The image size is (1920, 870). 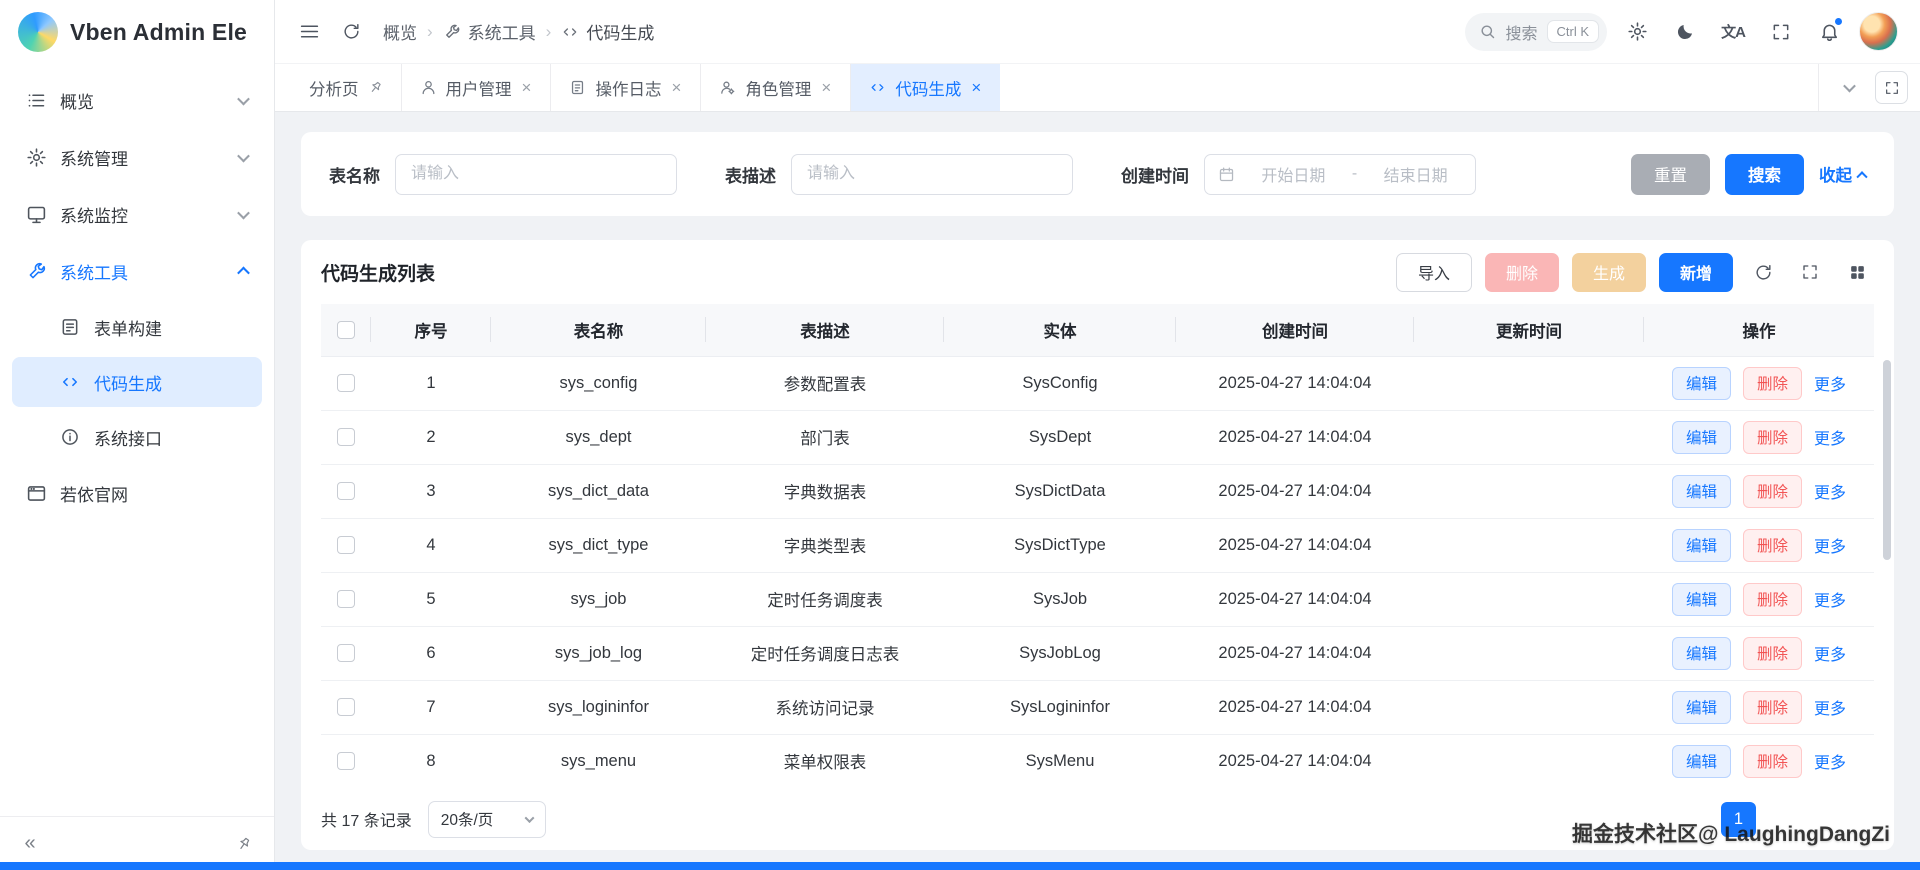 What do you see at coordinates (1608, 272) in the screenshot?
I see `generate-button: 生成` at bounding box center [1608, 272].